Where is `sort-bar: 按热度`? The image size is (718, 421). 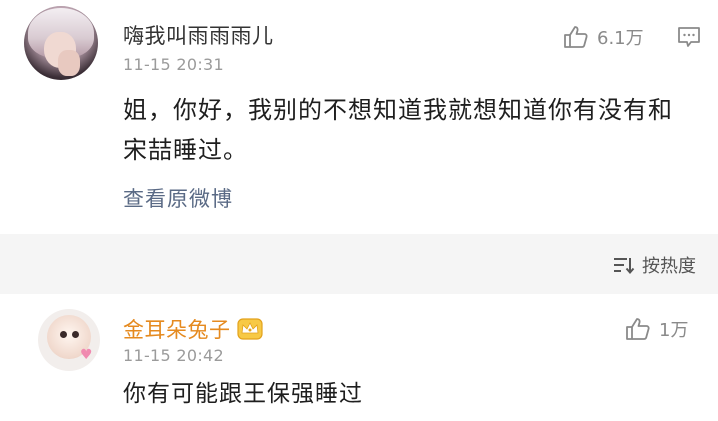 sort-bar: 按热度 is located at coordinates (359, 264).